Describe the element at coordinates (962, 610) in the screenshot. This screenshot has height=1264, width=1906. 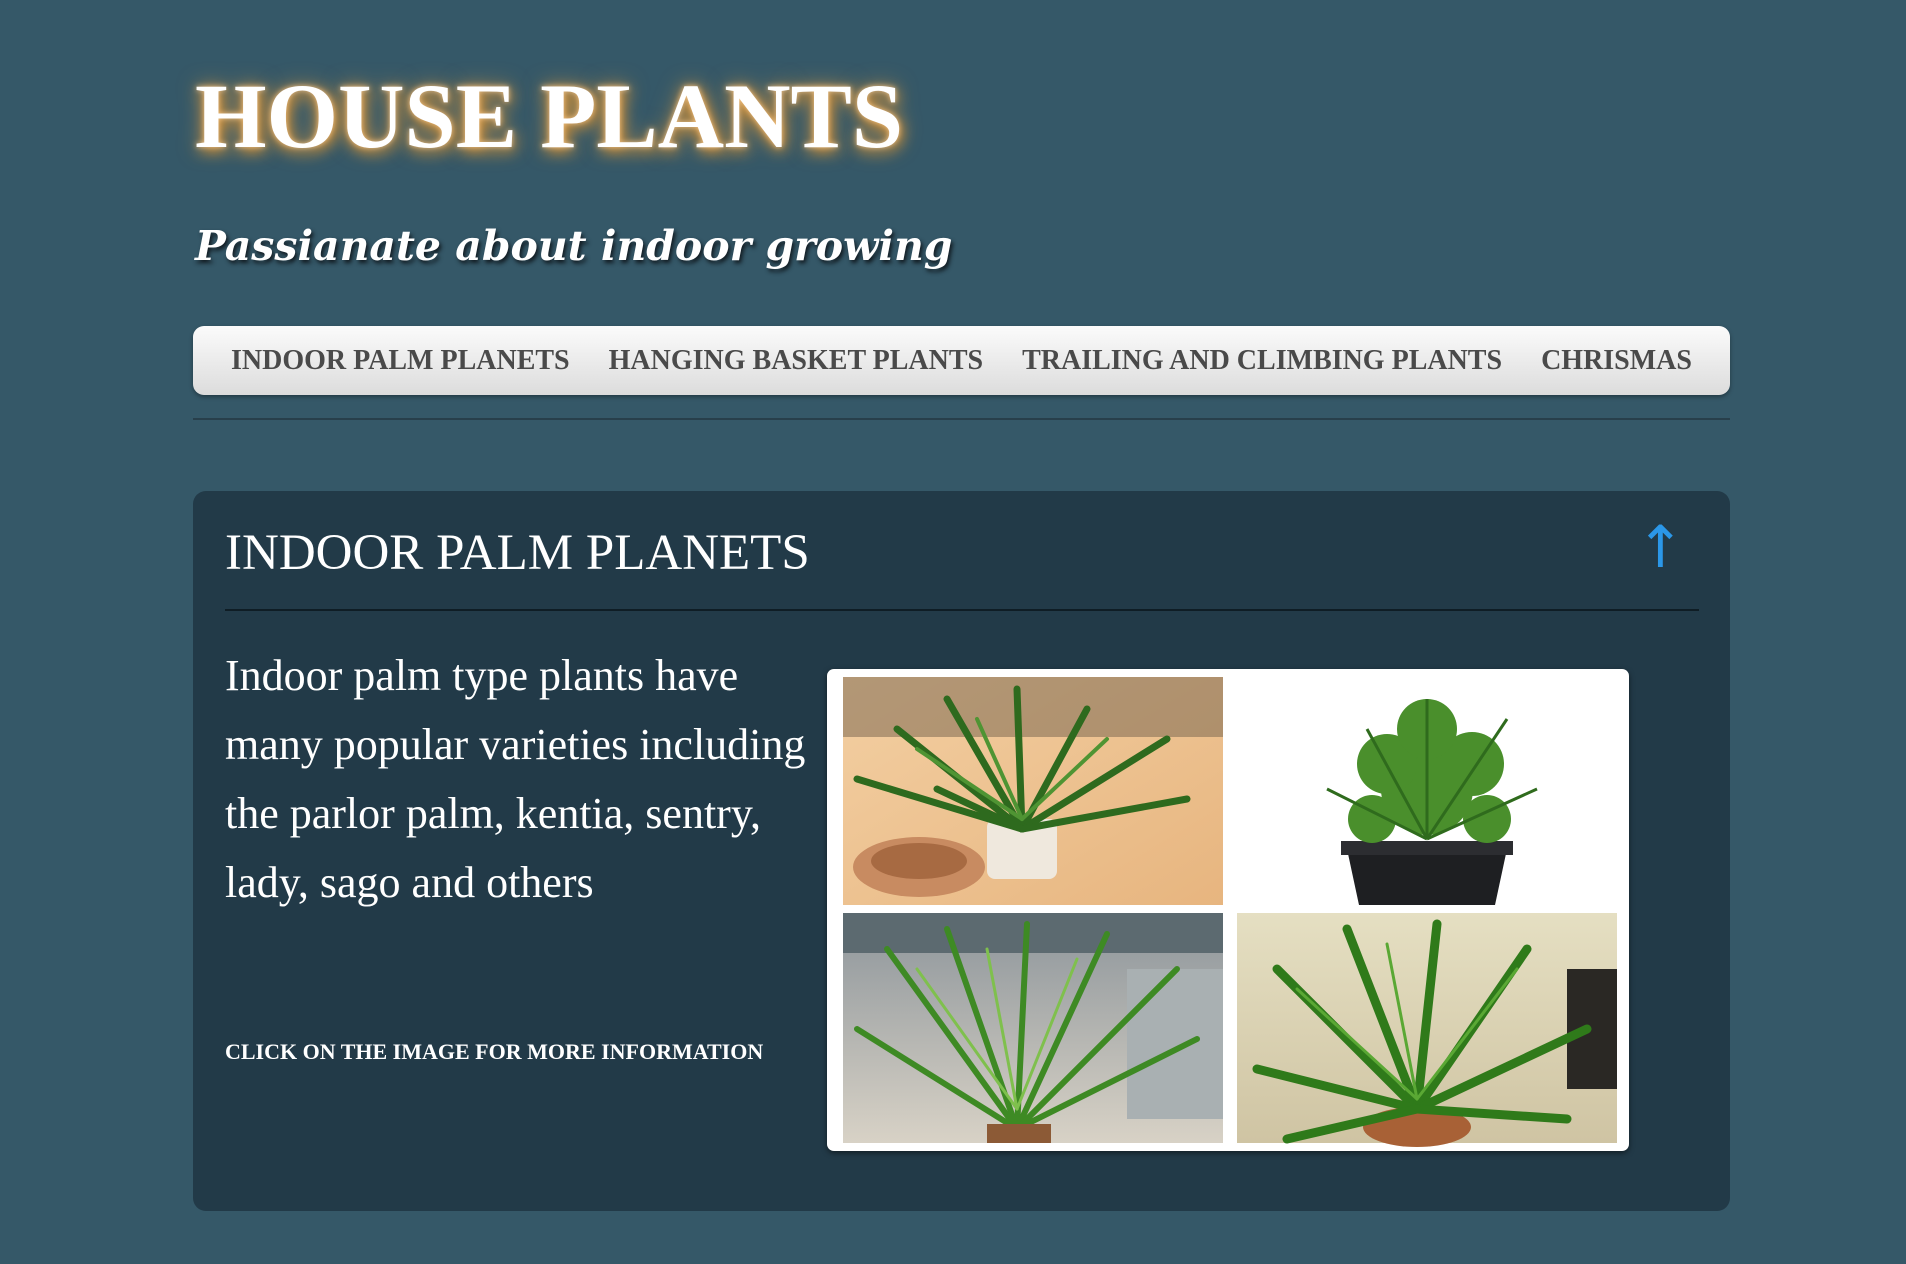
I see `section-divider` at that location.